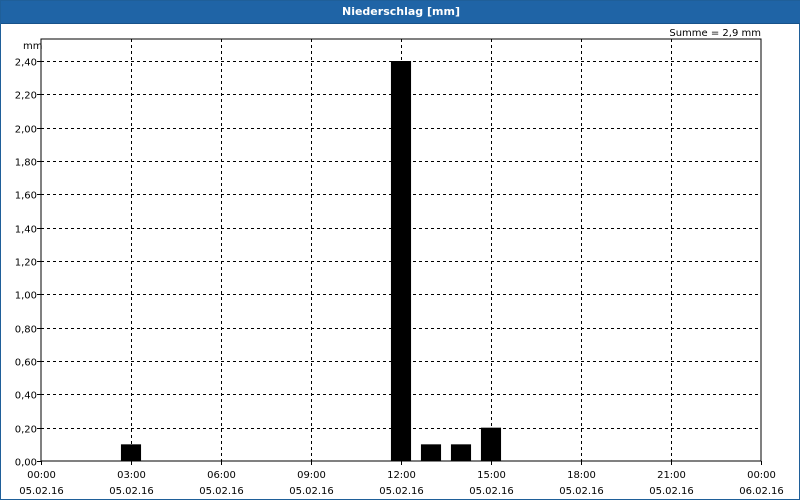  I want to click on y-tick-label: 0,40, so click(26, 396).